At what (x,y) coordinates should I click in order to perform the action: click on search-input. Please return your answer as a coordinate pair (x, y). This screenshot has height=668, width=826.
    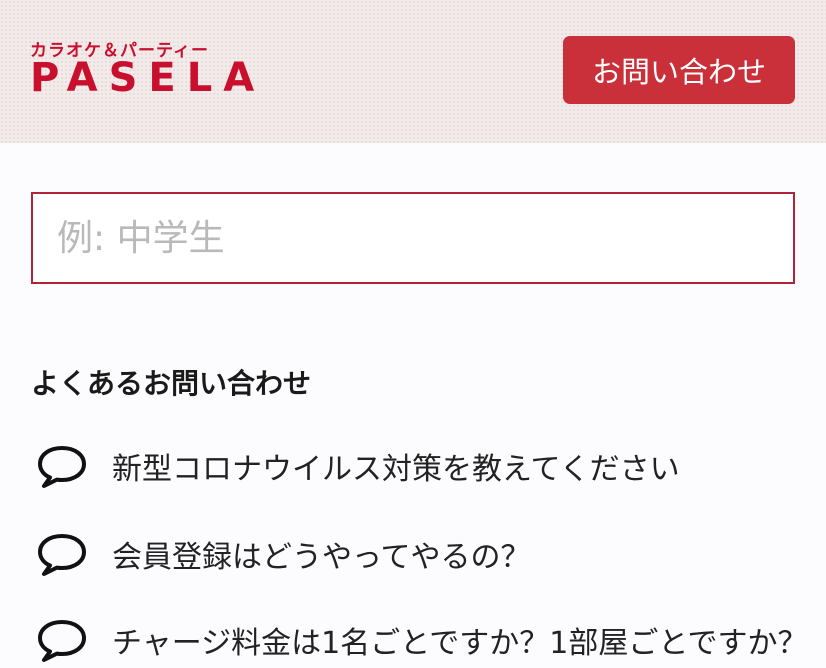
    Looking at the image, I should click on (413, 238).